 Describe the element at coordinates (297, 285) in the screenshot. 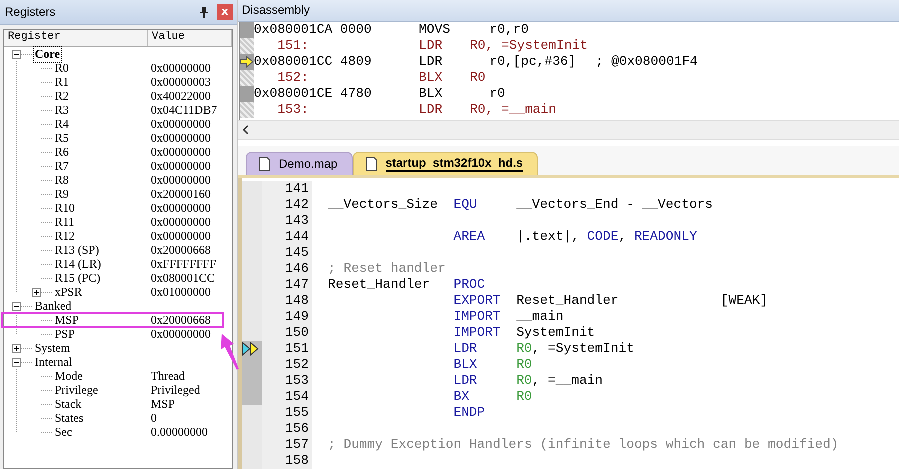

I see `line-number: 147` at that location.